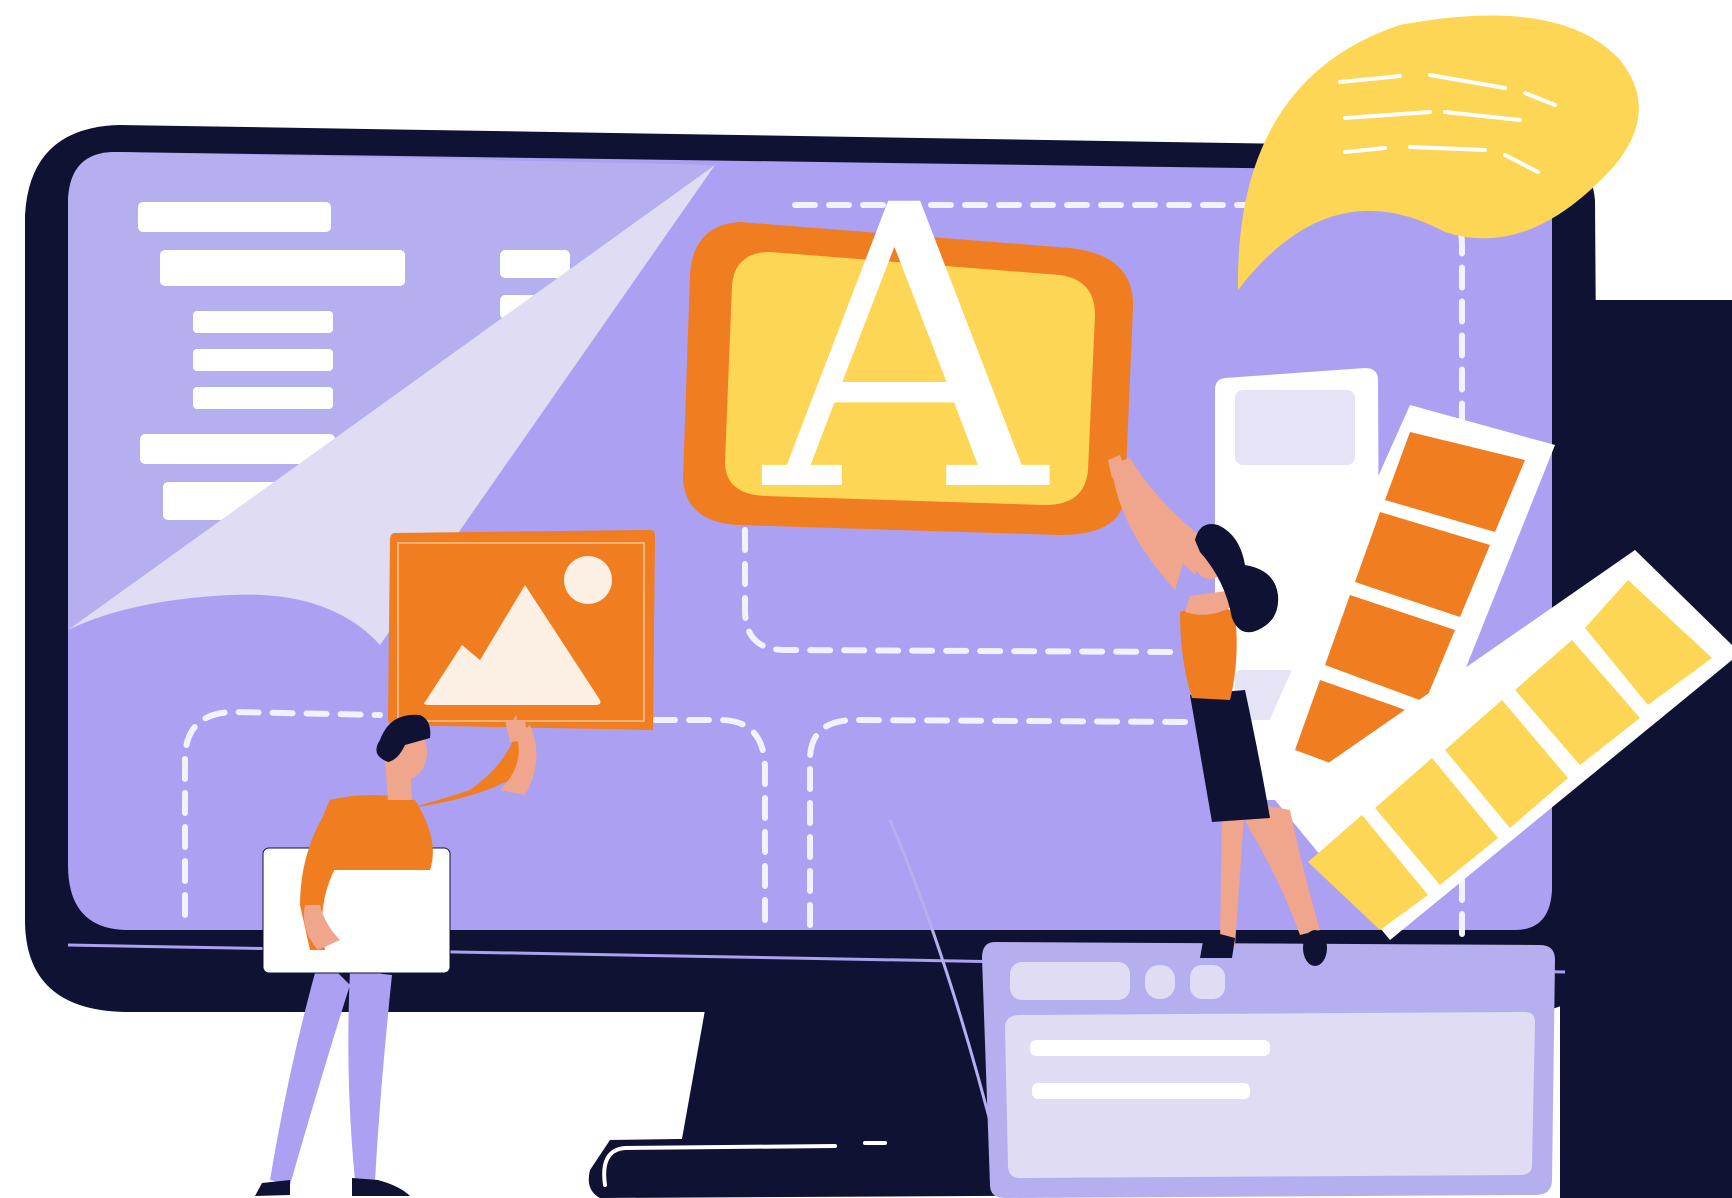 Image resolution: width=1732 pixels, height=1198 pixels. What do you see at coordinates (588, 580) in the screenshot?
I see `sun-icon` at bounding box center [588, 580].